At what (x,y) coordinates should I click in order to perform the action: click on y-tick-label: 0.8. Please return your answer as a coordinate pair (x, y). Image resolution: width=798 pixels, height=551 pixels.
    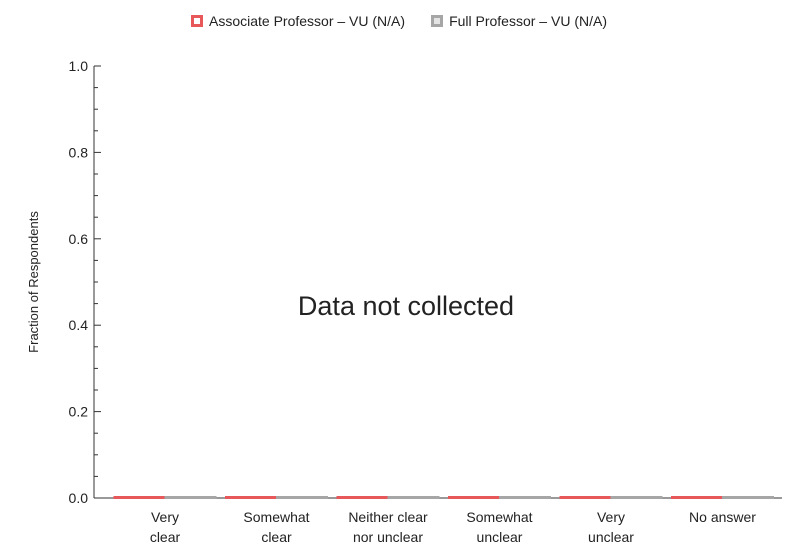
    Looking at the image, I should click on (79, 152).